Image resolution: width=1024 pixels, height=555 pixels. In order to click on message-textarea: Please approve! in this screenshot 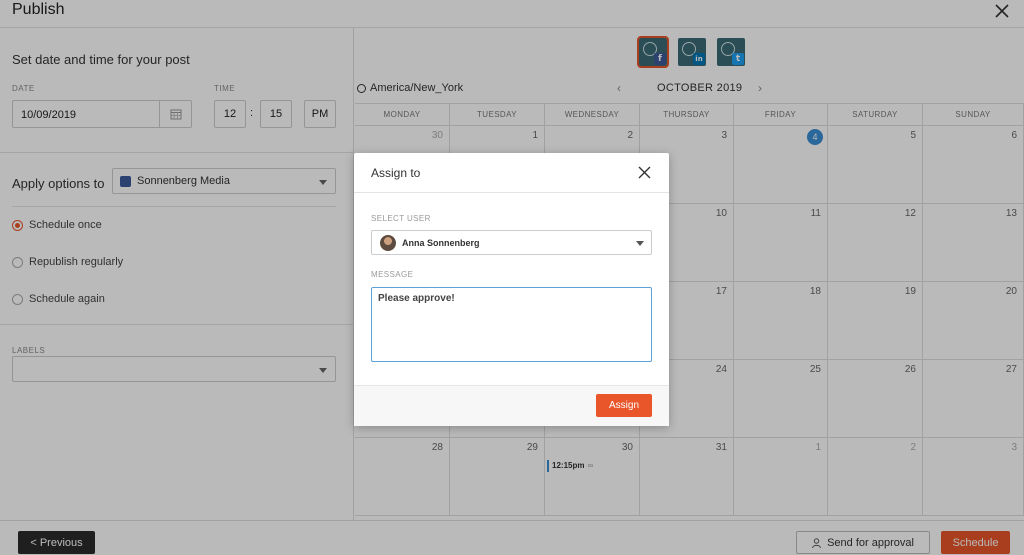, I will do `click(511, 324)`.